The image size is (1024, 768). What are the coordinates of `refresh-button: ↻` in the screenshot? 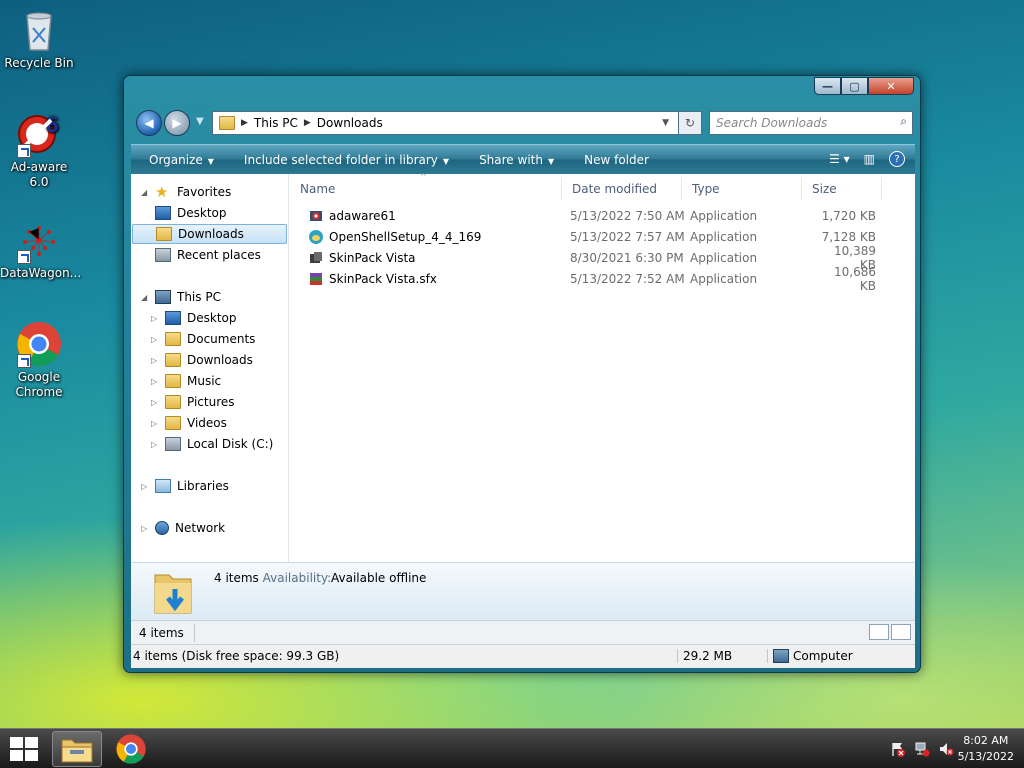 It's located at (690, 123).